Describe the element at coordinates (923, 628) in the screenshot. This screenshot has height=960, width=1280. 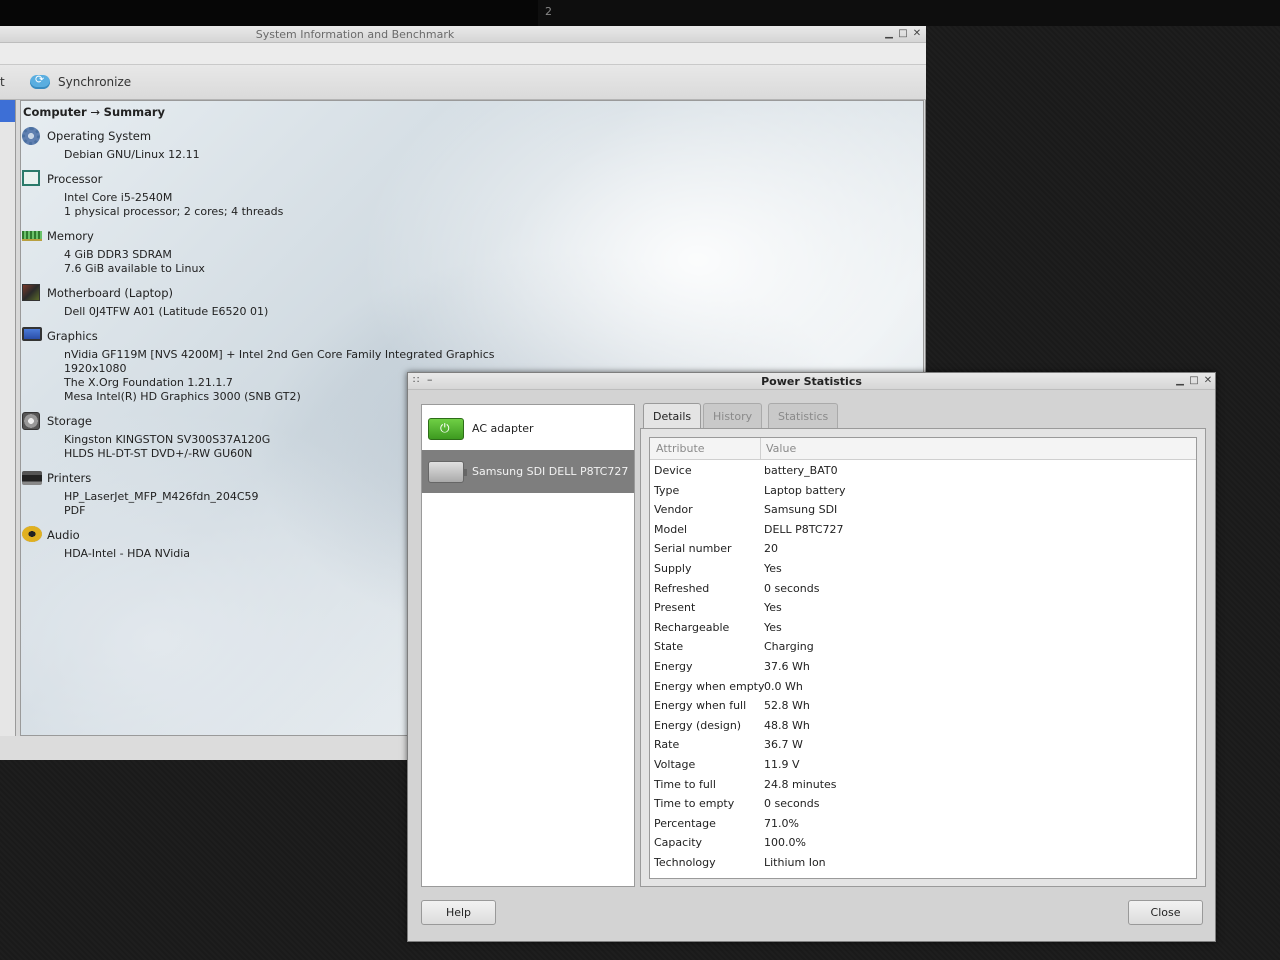
I see `table-row: Rechargeable Yes` at that location.